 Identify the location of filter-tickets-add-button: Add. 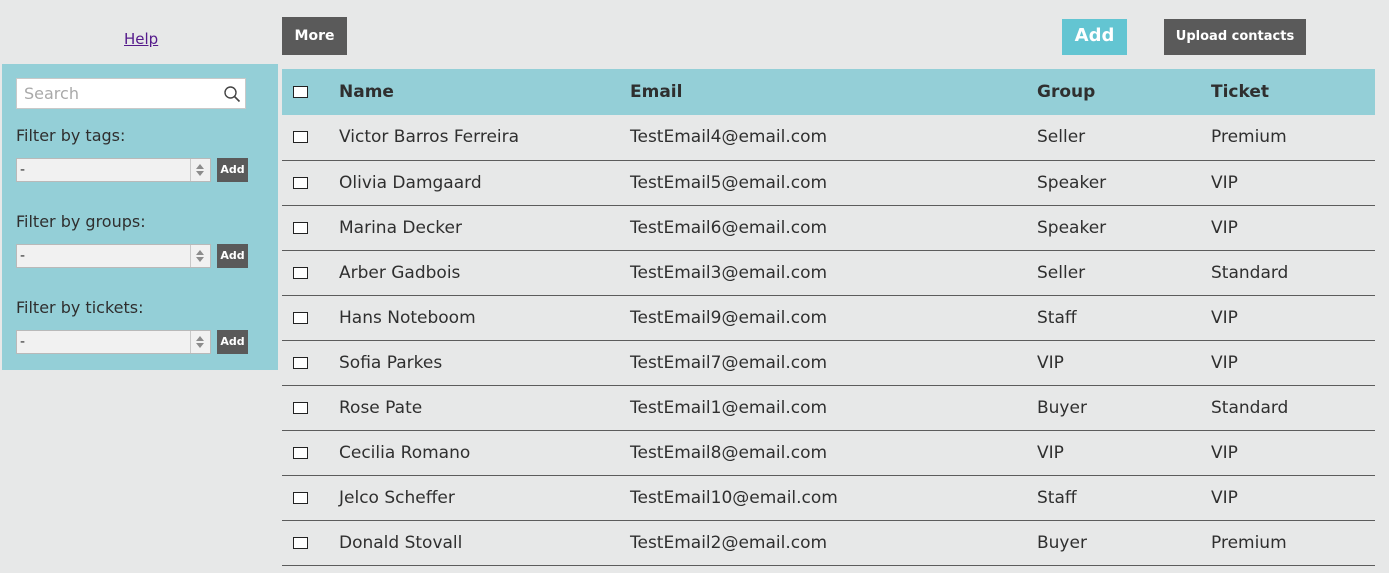
(232, 342).